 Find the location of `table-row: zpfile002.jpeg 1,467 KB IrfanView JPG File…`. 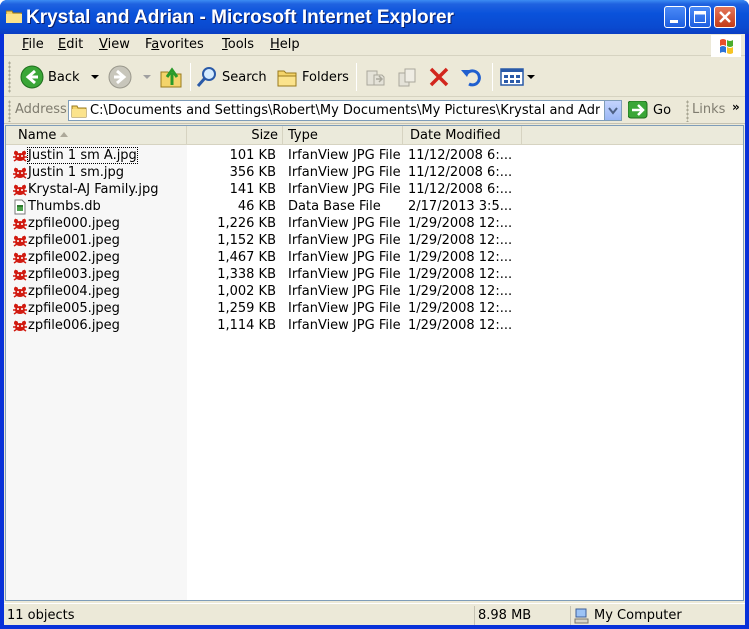

table-row: zpfile002.jpeg 1,467 KB IrfanView JPG File… is located at coordinates (374, 257).